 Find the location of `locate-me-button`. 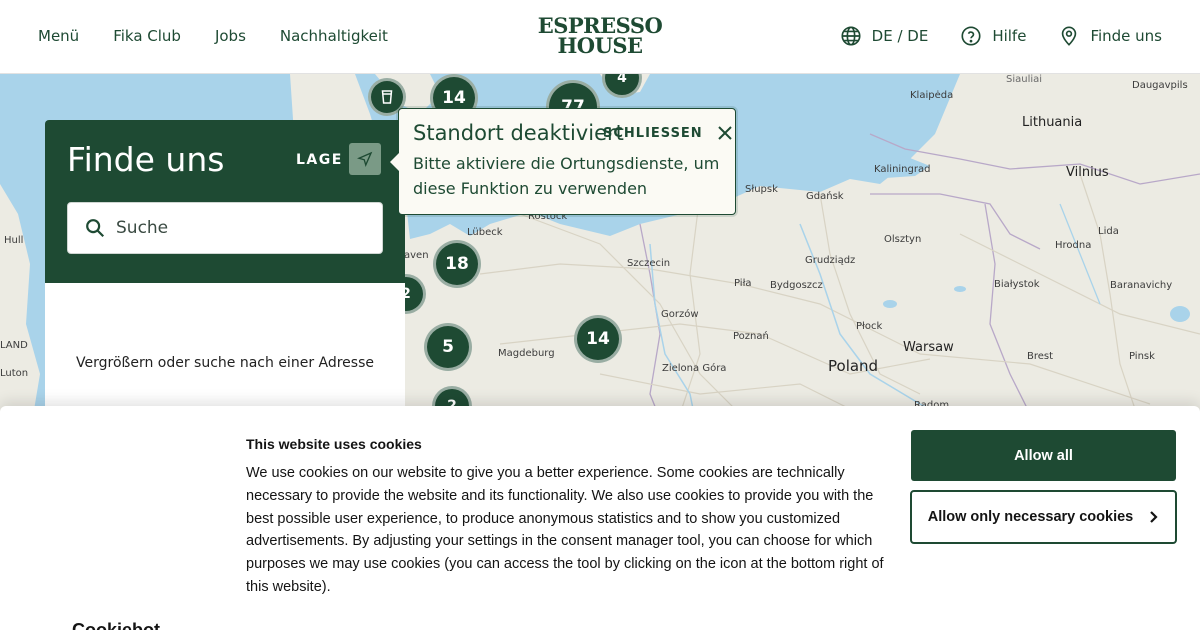

locate-me-button is located at coordinates (365, 159).